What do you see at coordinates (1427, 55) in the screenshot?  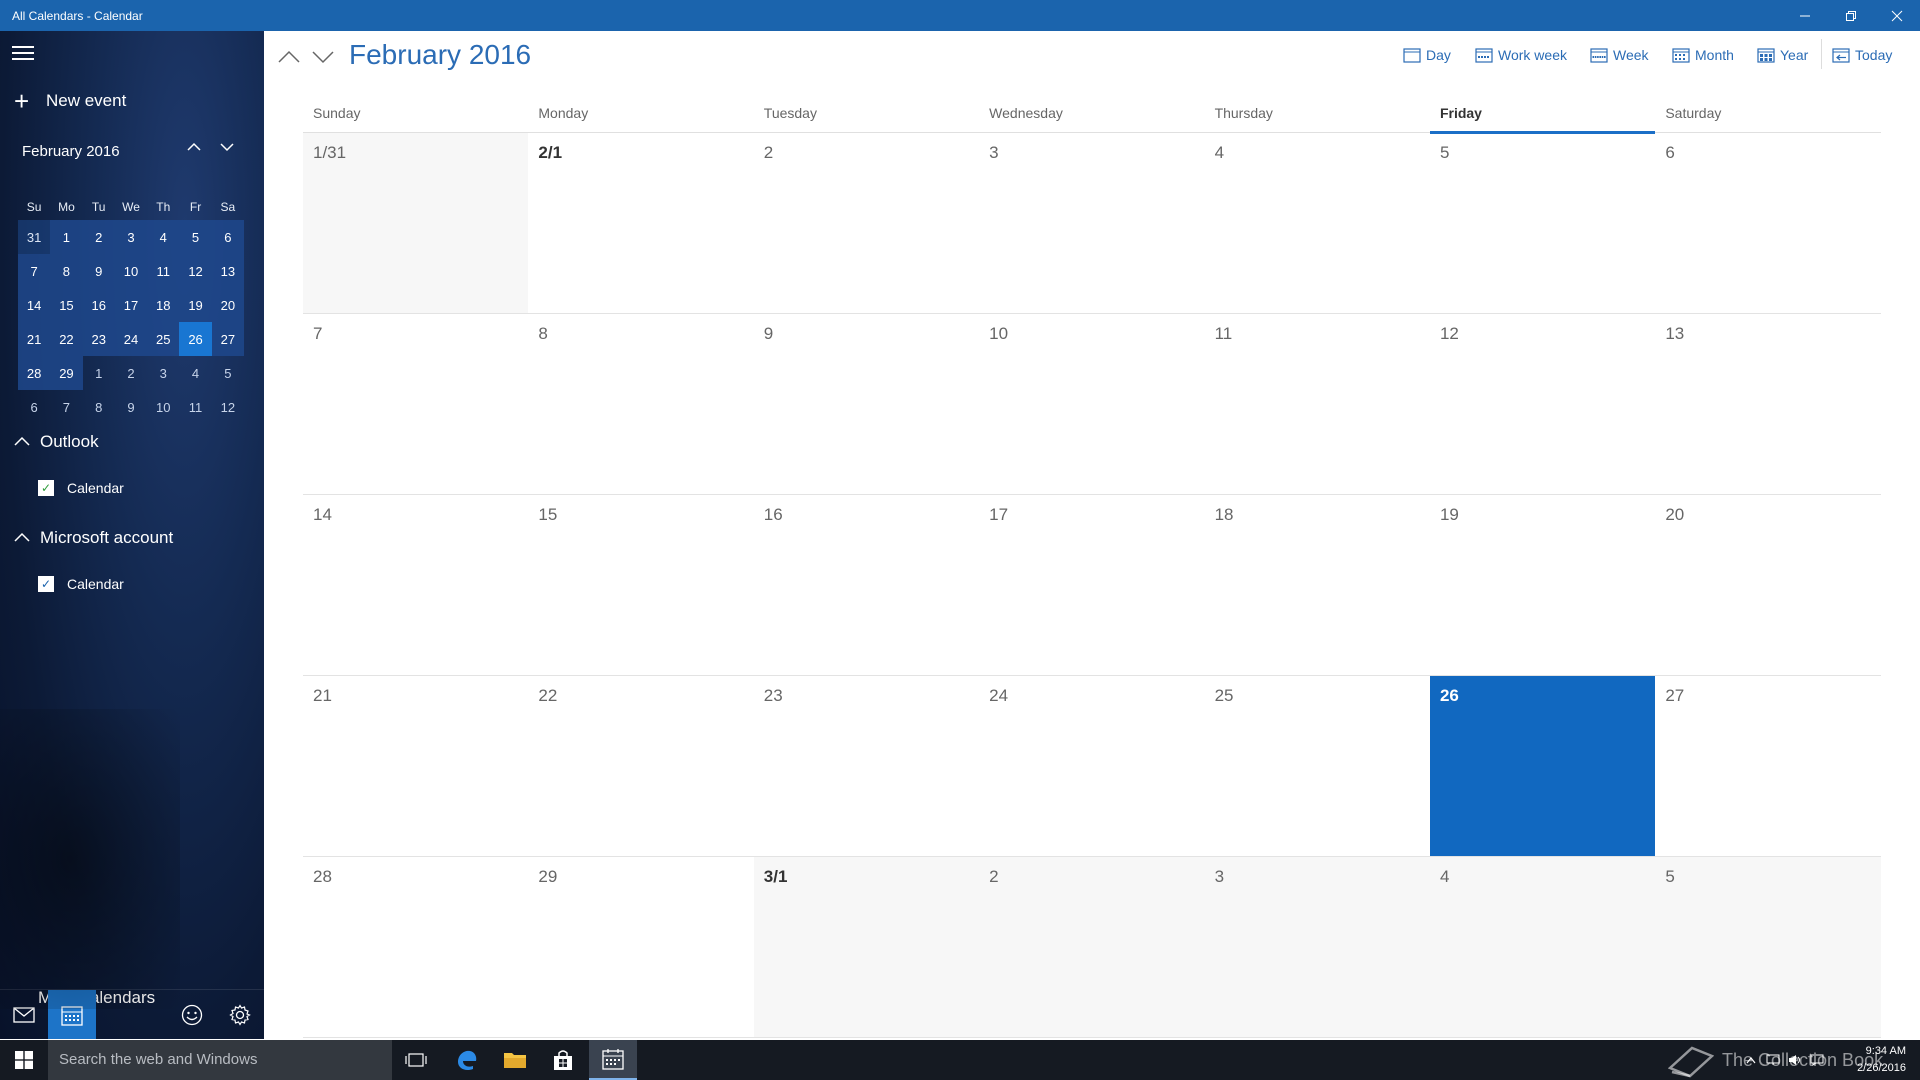 I see `view-day-button: Day` at bounding box center [1427, 55].